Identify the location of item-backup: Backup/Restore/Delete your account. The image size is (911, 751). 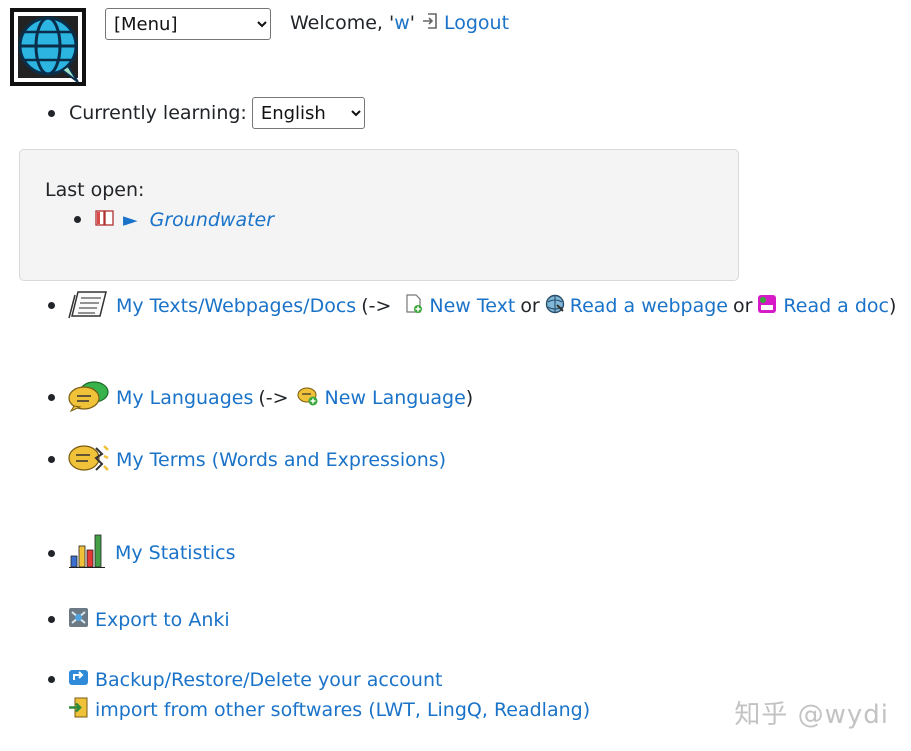
(255, 680).